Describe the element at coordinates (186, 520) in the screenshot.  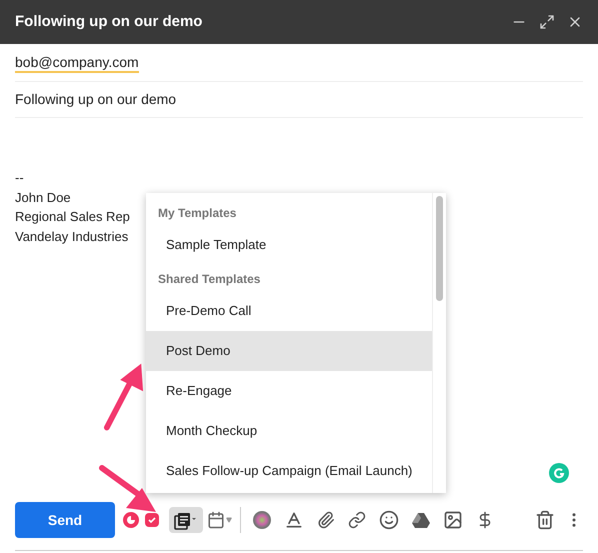
I see `templates-icon` at that location.